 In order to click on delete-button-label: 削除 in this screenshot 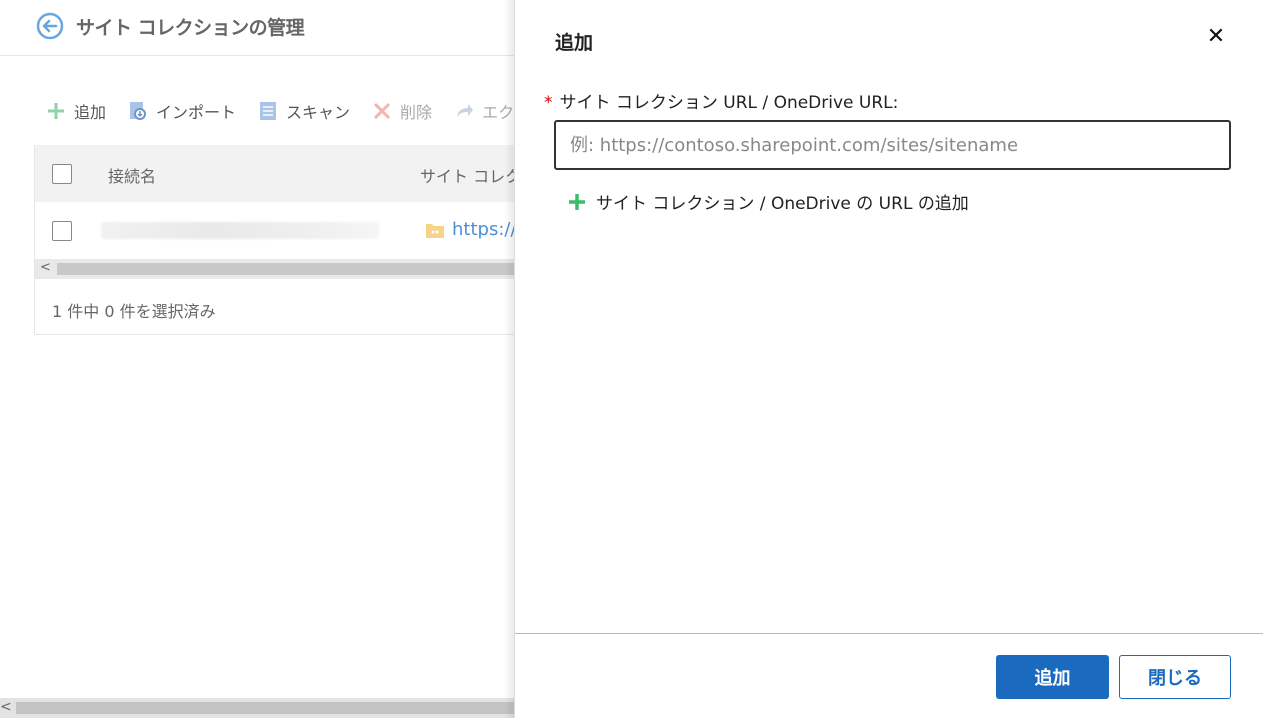, I will do `click(416, 112)`.